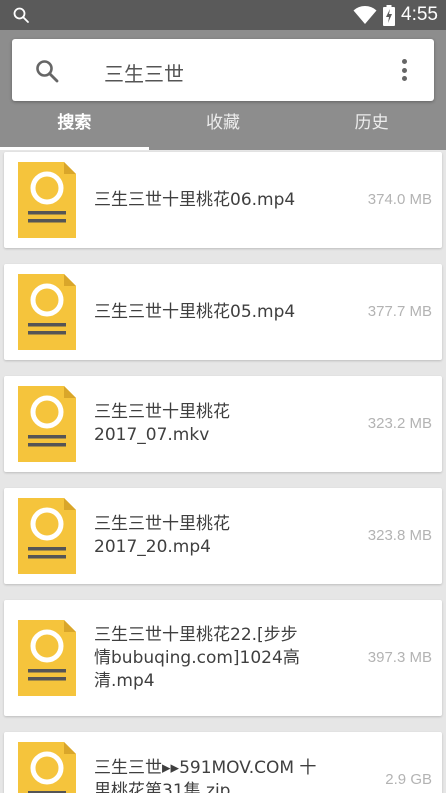  Describe the element at coordinates (365, 15) in the screenshot. I see `wifi-icon` at that location.